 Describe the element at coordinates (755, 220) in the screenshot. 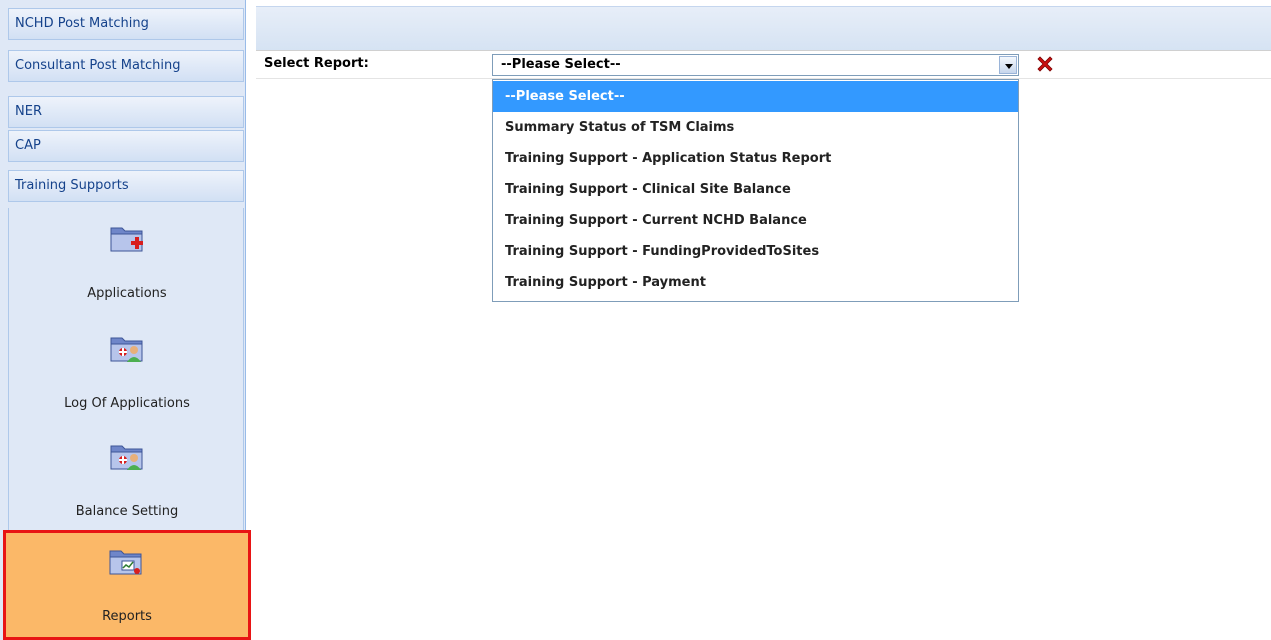

I see `dropdown-option: Training Support - Current NCHD Balance` at that location.